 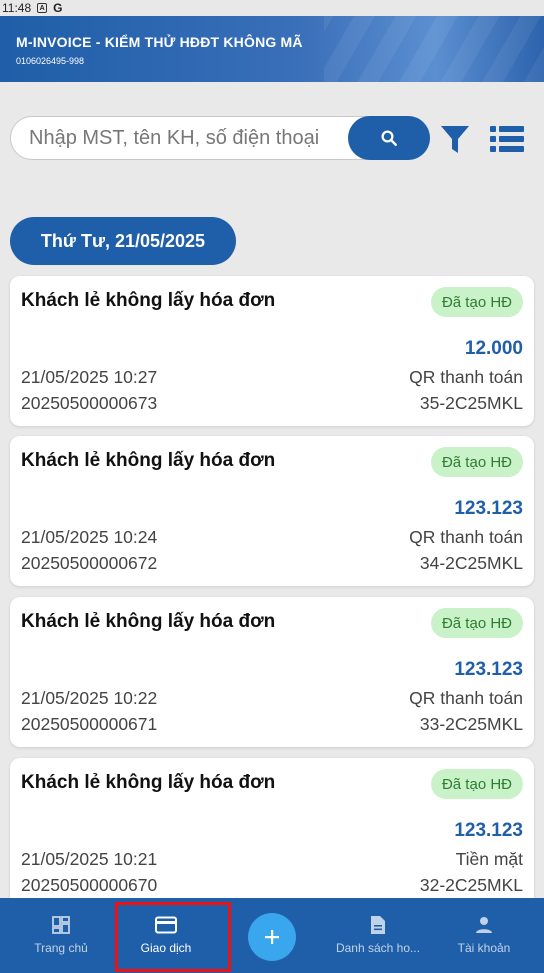 I want to click on add-button, so click(x=272, y=937).